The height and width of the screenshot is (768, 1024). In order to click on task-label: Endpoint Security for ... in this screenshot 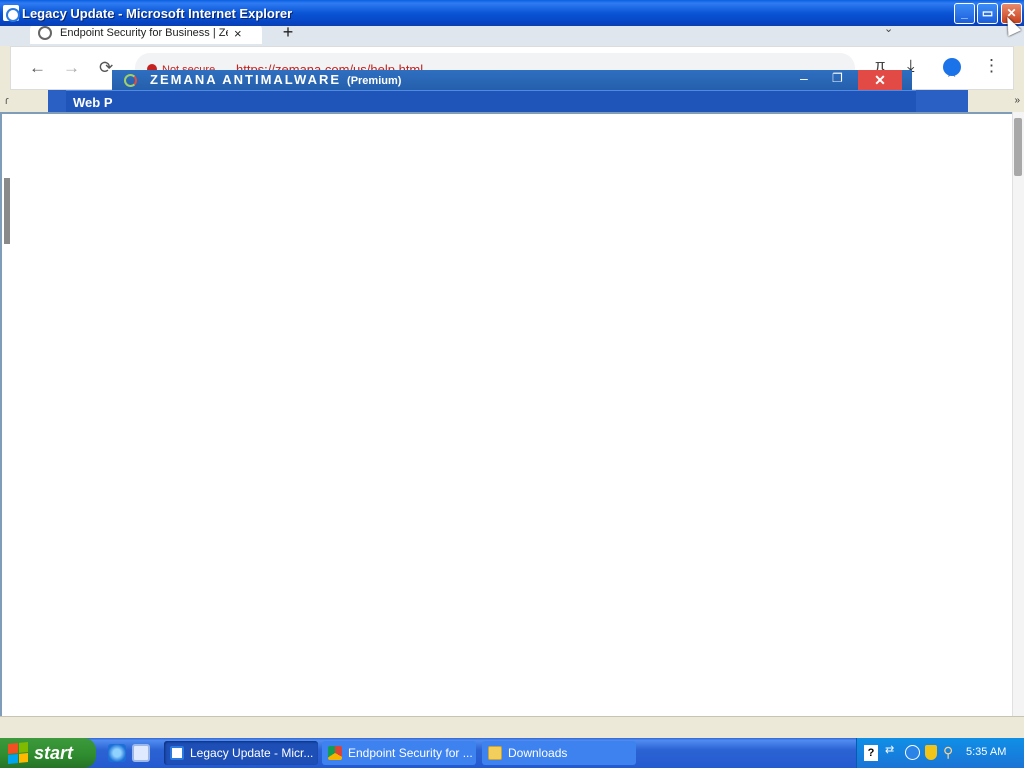, I will do `click(410, 753)`.